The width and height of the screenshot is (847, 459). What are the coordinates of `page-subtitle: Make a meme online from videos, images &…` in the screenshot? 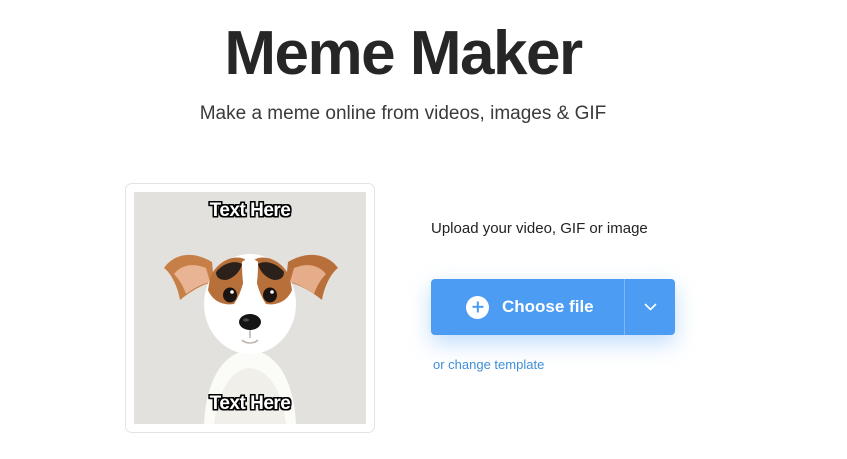 It's located at (403, 113).